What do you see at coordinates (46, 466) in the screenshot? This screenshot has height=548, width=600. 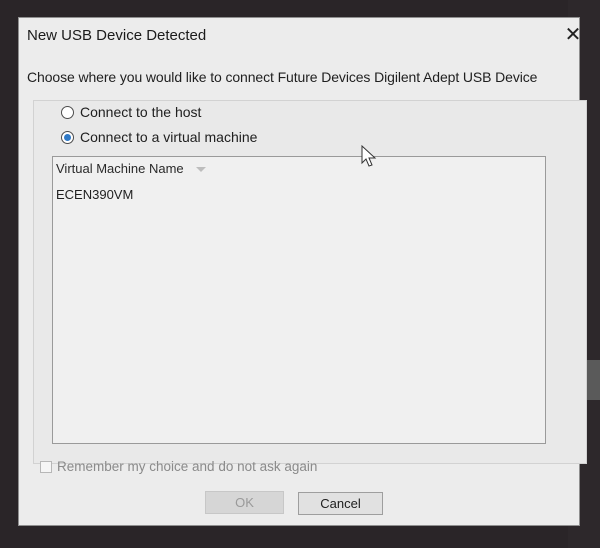 I see `remember-choice-checkbox` at bounding box center [46, 466].